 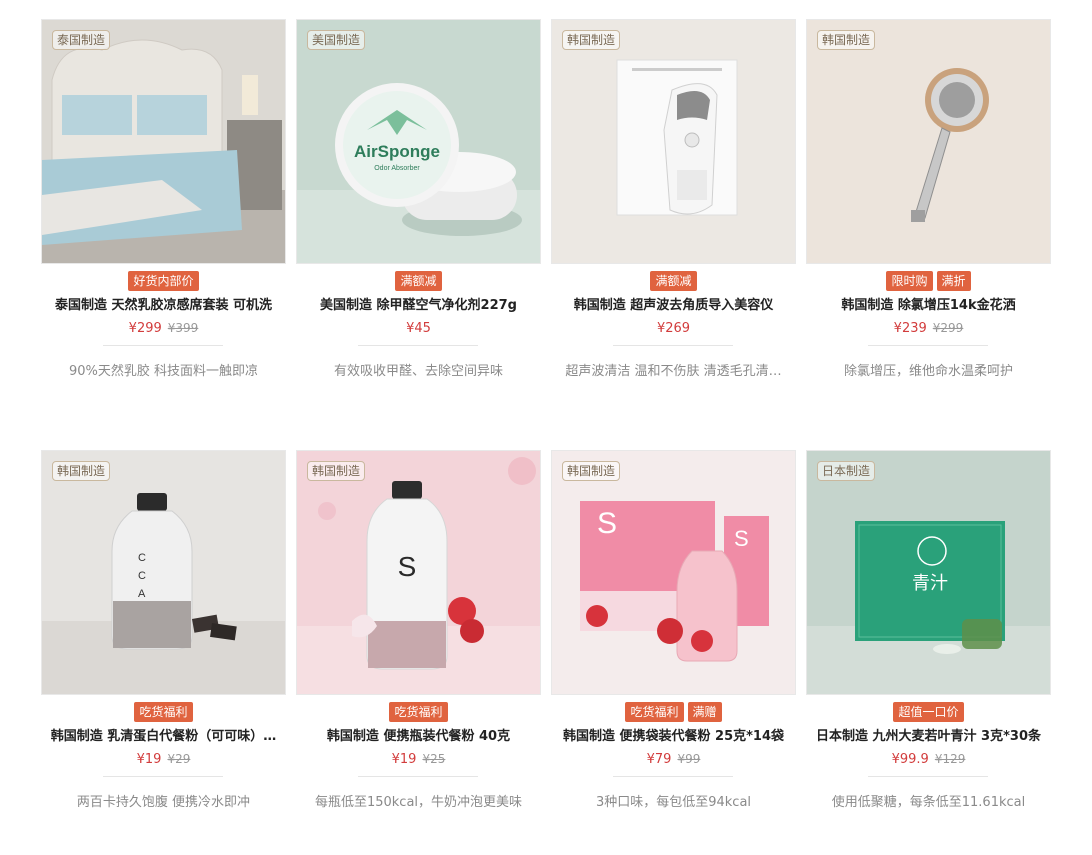 I want to click on current-price: ¥239, so click(x=910, y=328).